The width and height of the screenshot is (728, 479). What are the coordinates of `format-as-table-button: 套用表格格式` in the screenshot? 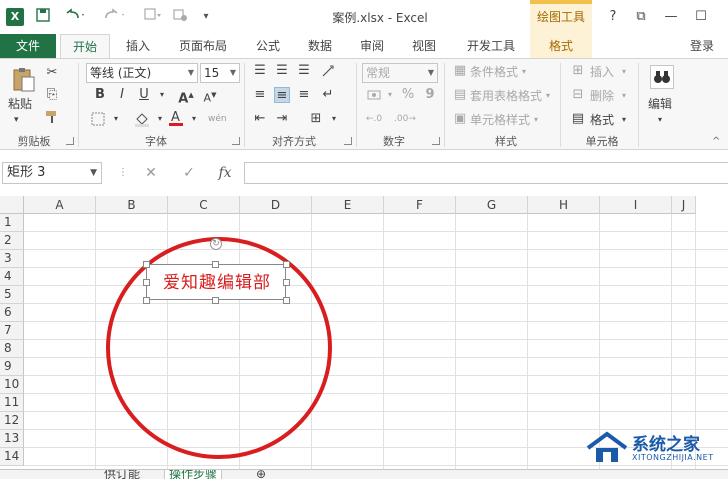 It's located at (506, 96).